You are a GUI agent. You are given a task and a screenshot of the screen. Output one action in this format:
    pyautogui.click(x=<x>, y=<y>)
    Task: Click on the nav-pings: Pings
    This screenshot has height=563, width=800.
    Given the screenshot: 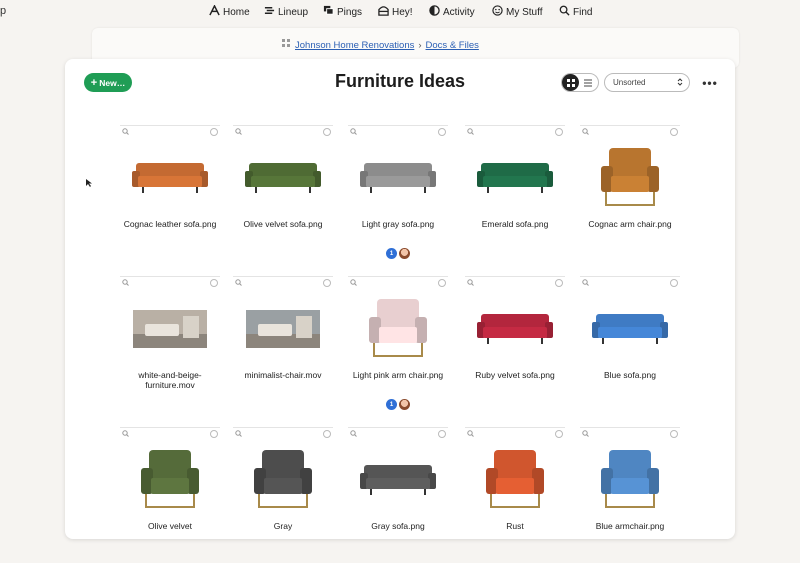 What is the action you would take?
    pyautogui.click(x=342, y=12)
    